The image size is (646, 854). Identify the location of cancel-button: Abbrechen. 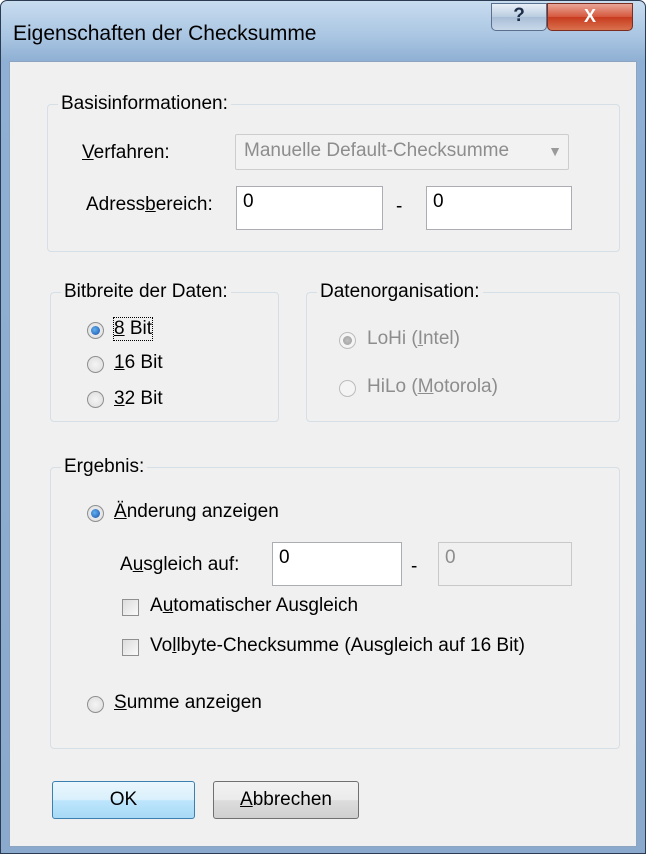
(286, 800).